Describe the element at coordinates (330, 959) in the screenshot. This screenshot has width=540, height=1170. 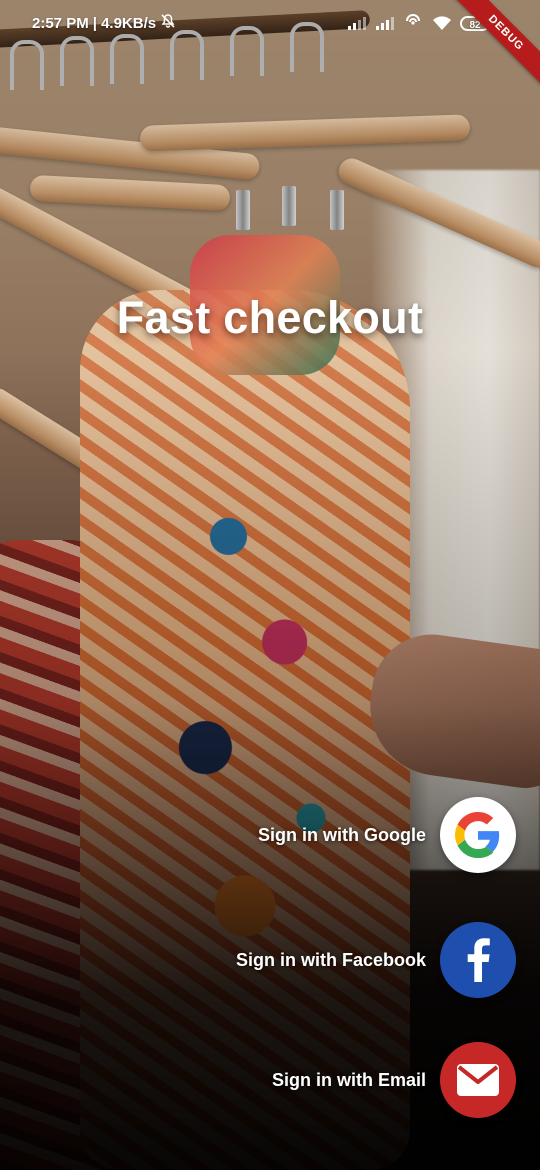
I see `facebook-signin-label: Sign in with Facebook` at that location.